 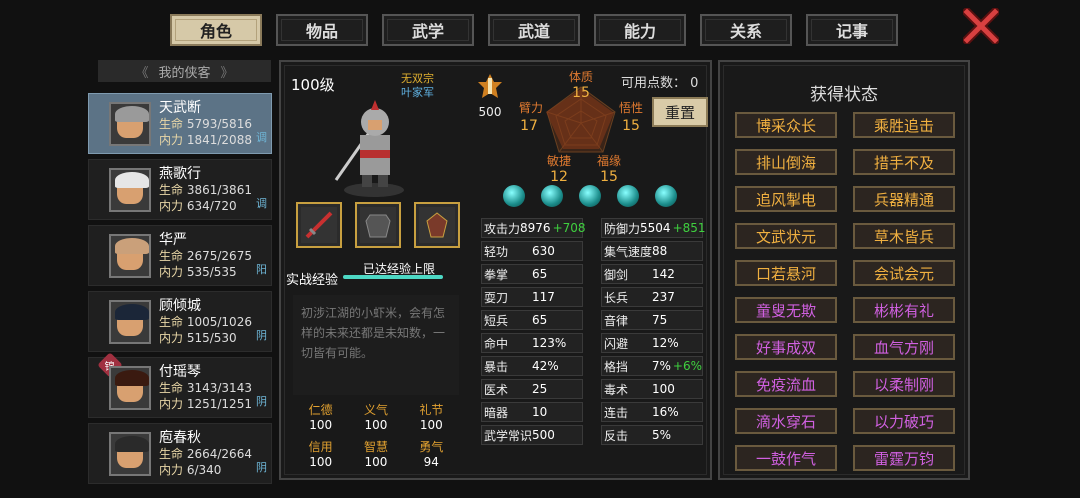 What do you see at coordinates (652, 412) in the screenshot?
I see `stat-item: 连击 16%` at bounding box center [652, 412].